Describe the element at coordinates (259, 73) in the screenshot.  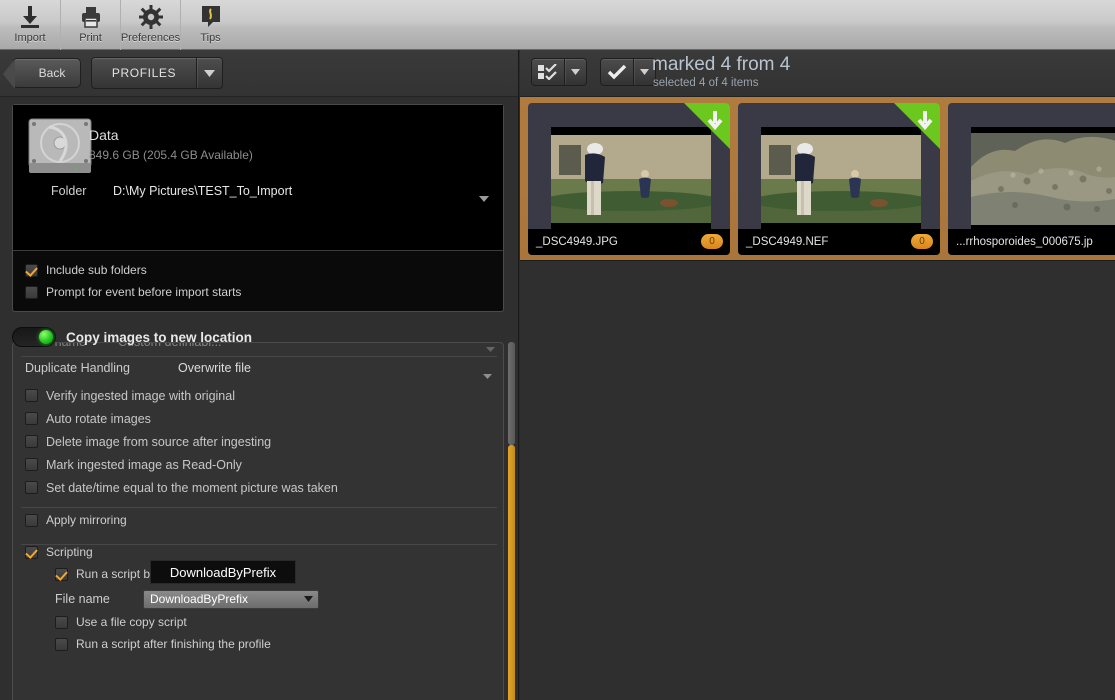
I see `profiles-toolbar: Back PROFILES` at that location.